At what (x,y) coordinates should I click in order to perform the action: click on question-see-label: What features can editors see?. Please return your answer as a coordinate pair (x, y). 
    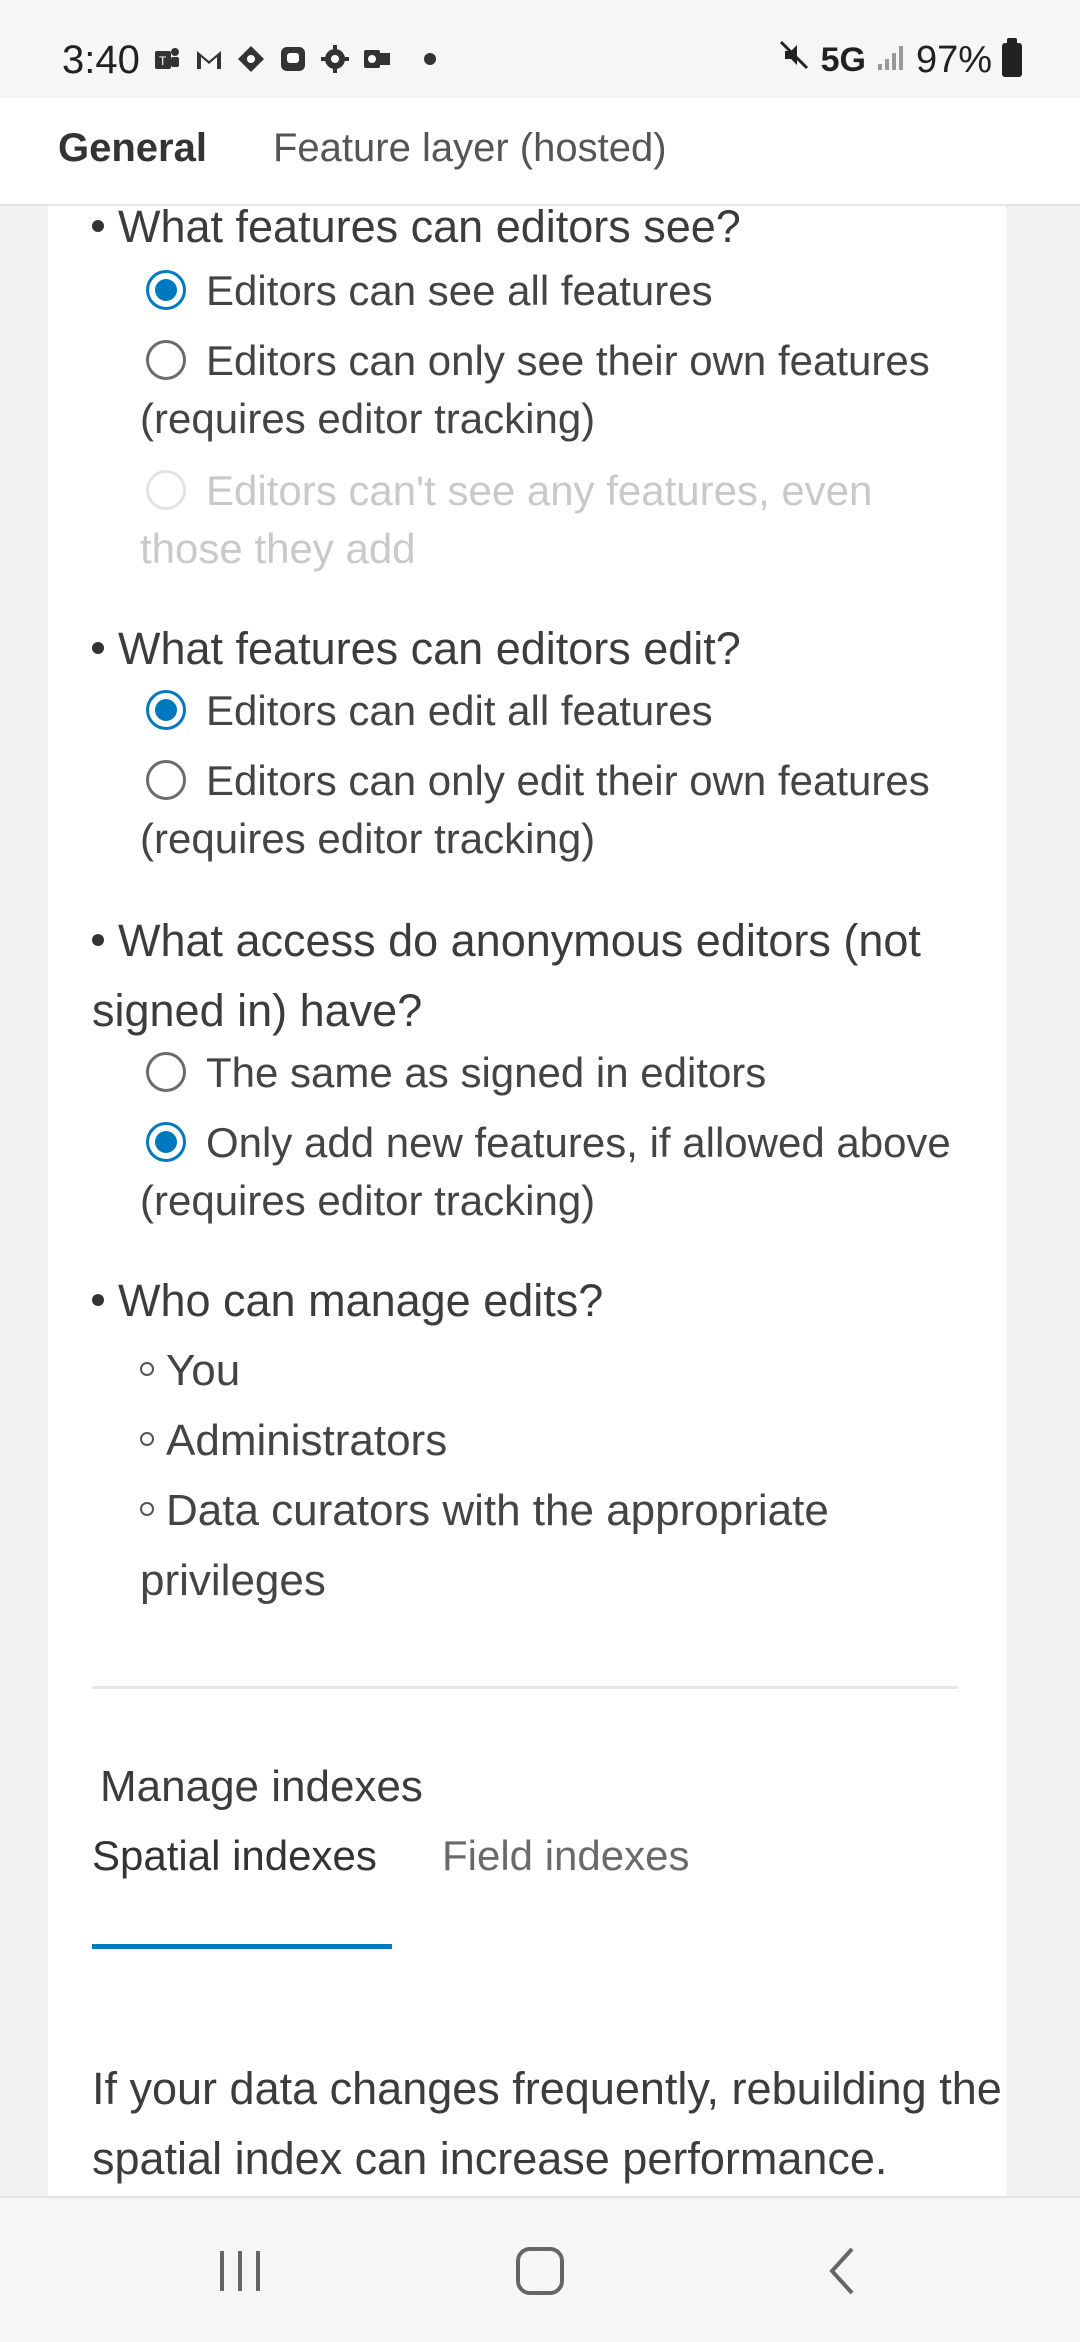
    Looking at the image, I should click on (429, 229).